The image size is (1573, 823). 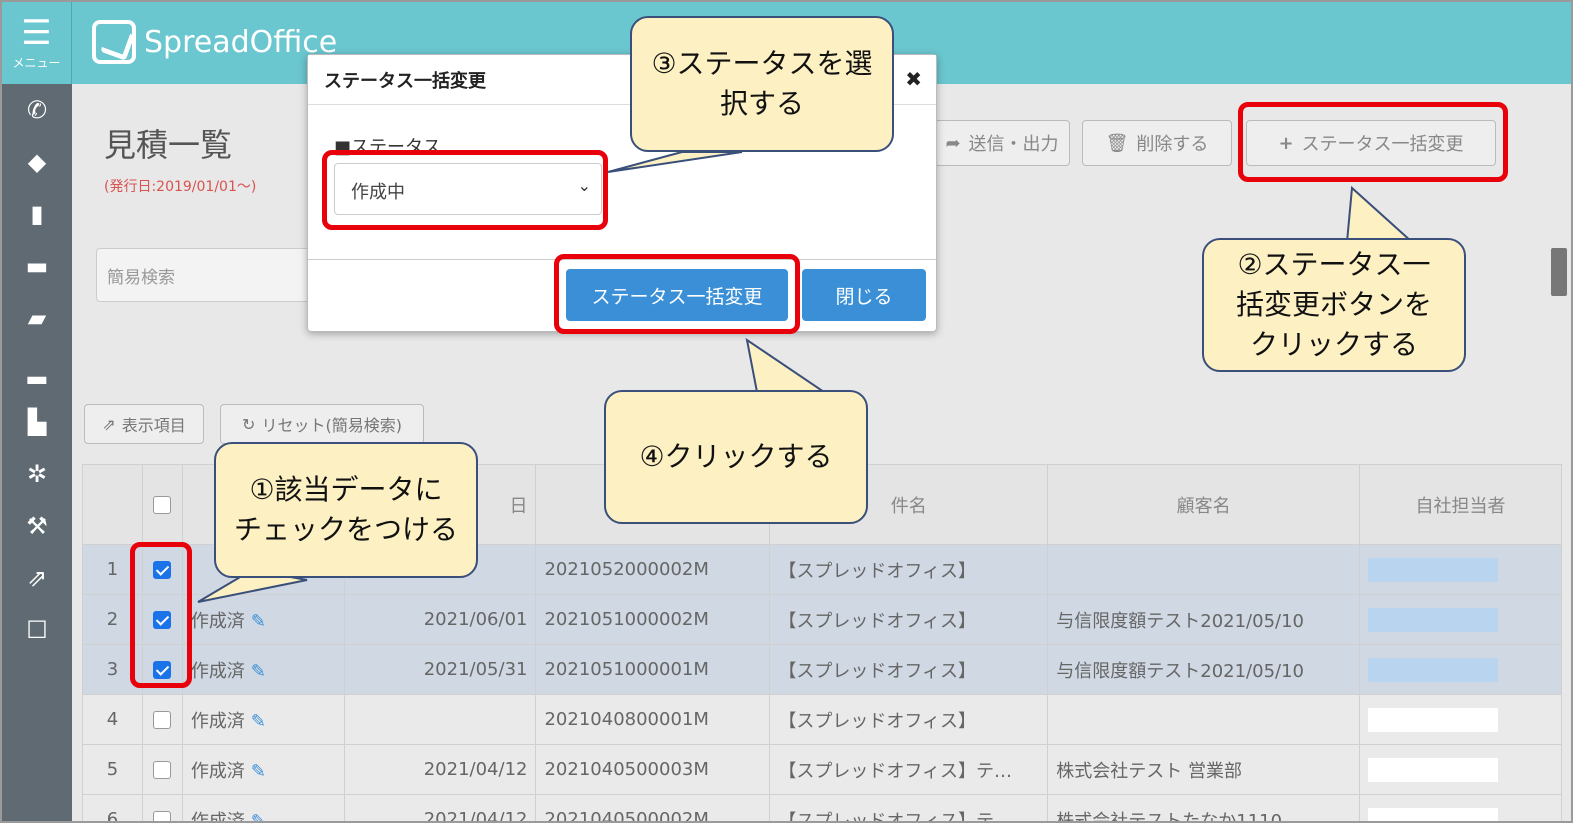 What do you see at coordinates (1380, 214) in the screenshot?
I see `callout-tail-step2` at bounding box center [1380, 214].